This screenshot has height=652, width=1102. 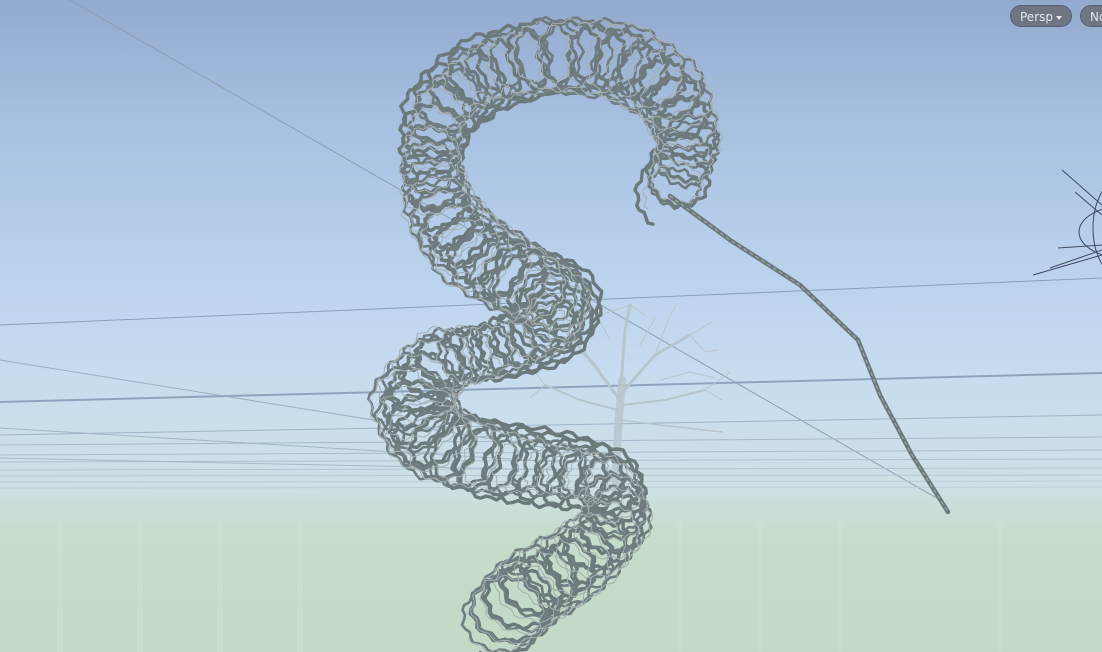 What do you see at coordinates (1036, 17) in the screenshot?
I see `projection-label: Persp` at bounding box center [1036, 17].